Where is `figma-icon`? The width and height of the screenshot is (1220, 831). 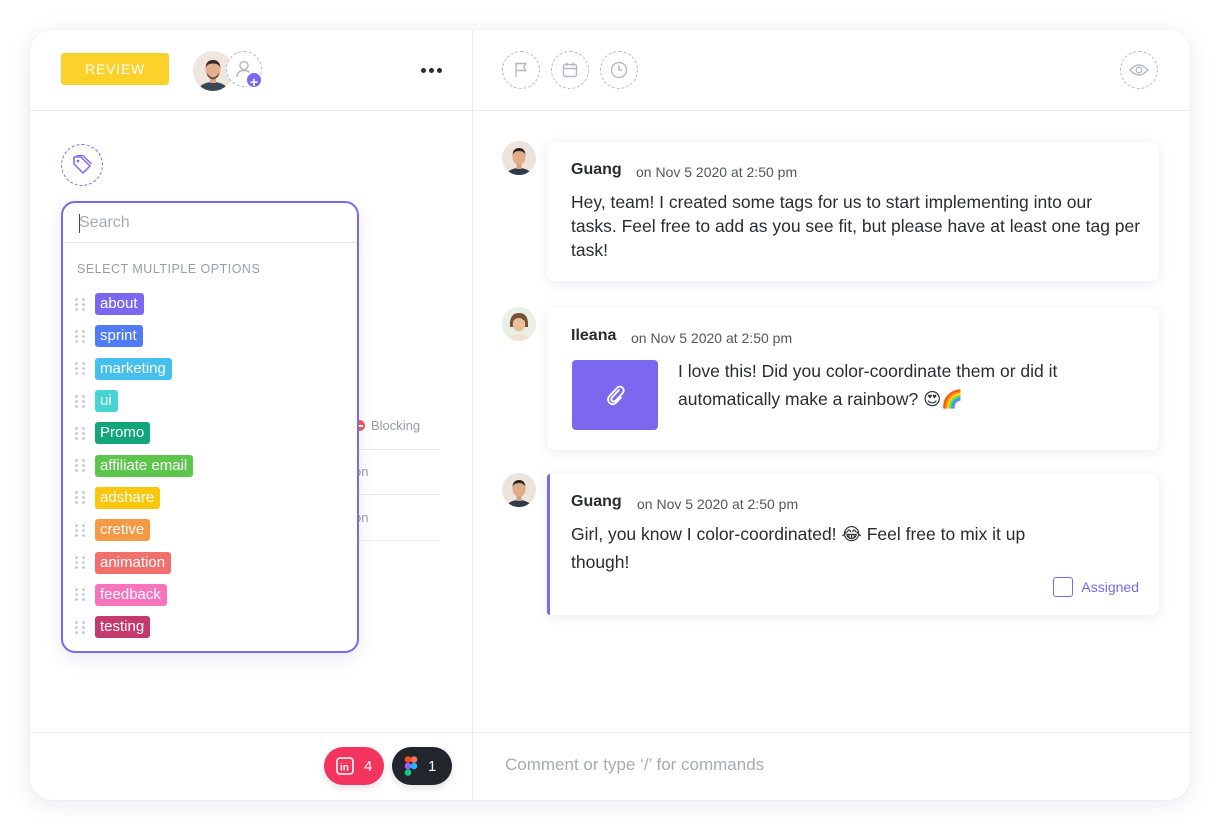
figma-icon is located at coordinates (411, 766).